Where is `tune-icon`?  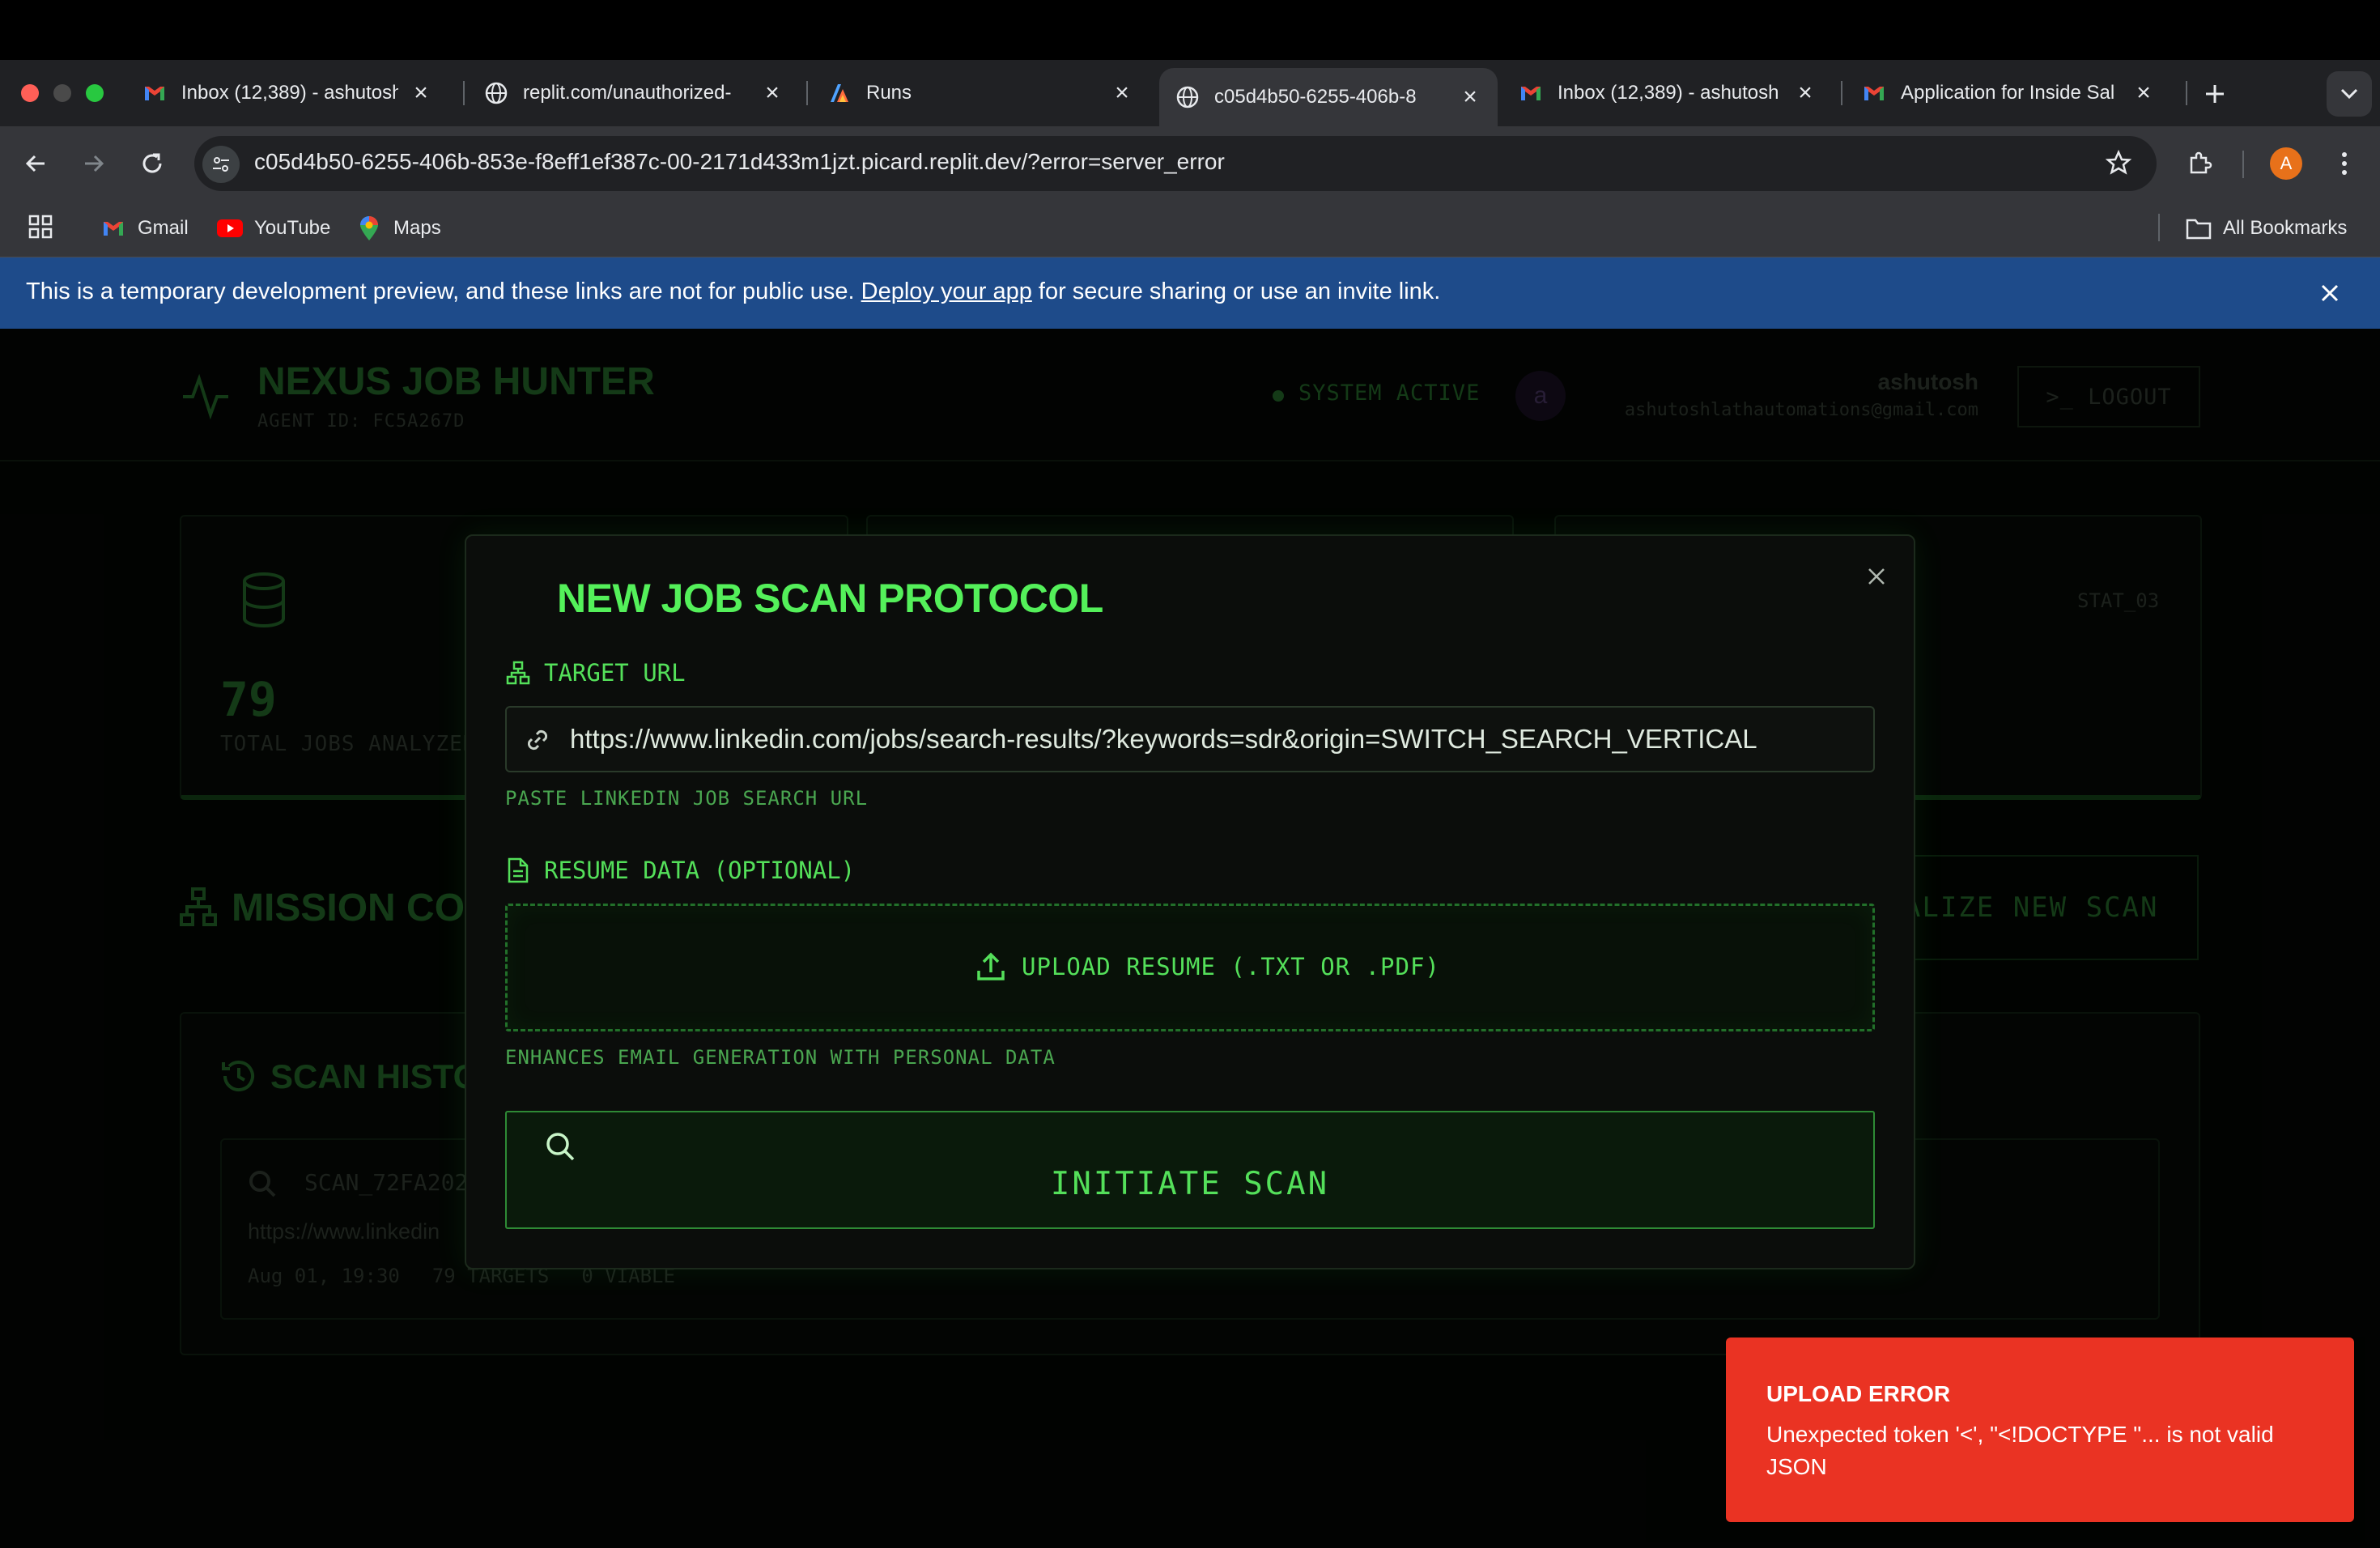
tune-icon is located at coordinates (221, 165).